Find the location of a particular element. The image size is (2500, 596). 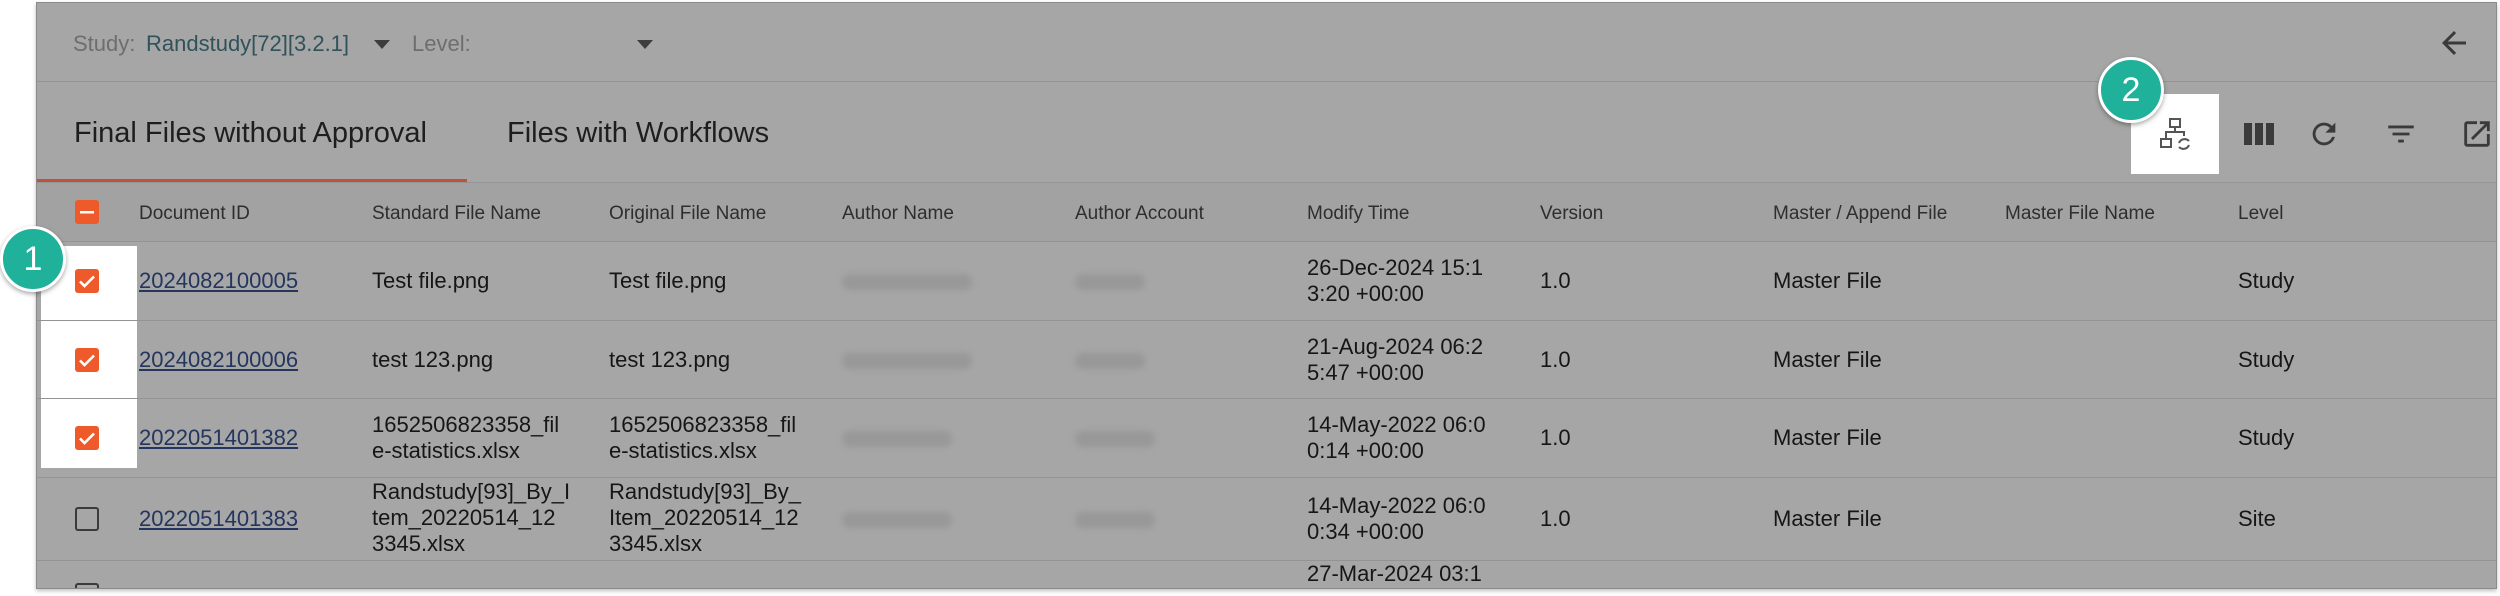

columns-button is located at coordinates (2259, 134).